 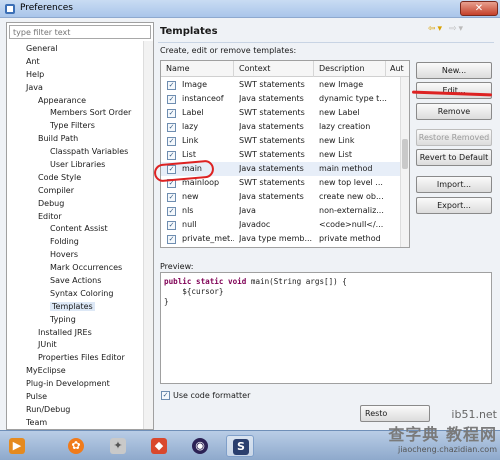 I want to click on navigation-arrows: ⇦▾ ⇨▾, so click(x=446, y=29).